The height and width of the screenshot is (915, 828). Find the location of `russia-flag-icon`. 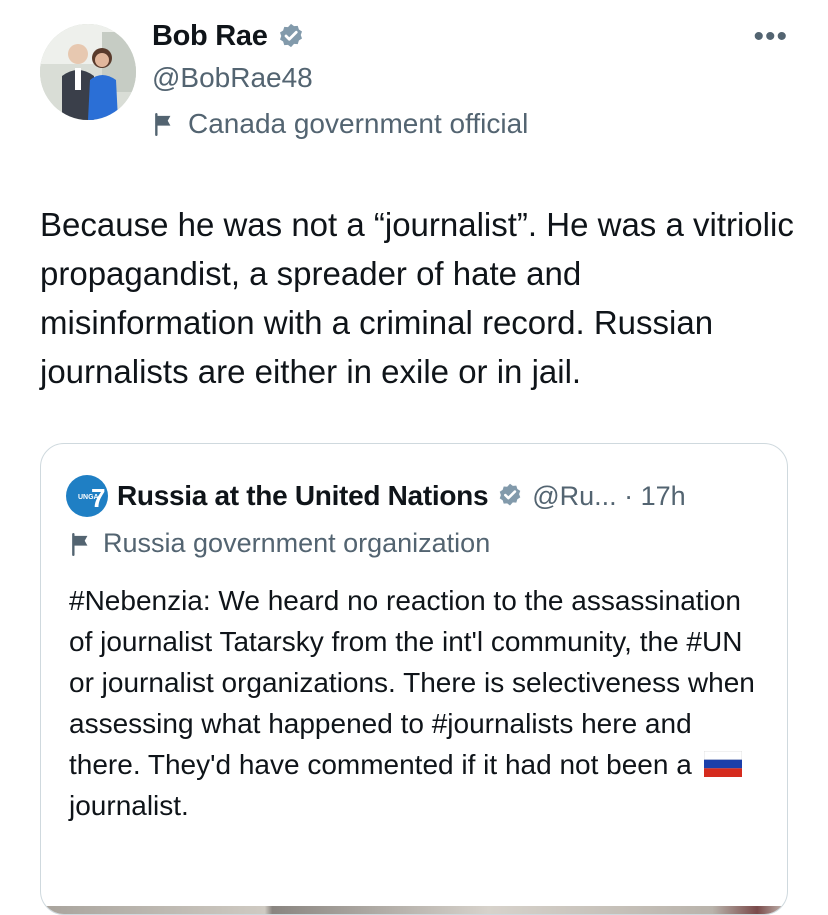

russia-flag-icon is located at coordinates (722, 764).